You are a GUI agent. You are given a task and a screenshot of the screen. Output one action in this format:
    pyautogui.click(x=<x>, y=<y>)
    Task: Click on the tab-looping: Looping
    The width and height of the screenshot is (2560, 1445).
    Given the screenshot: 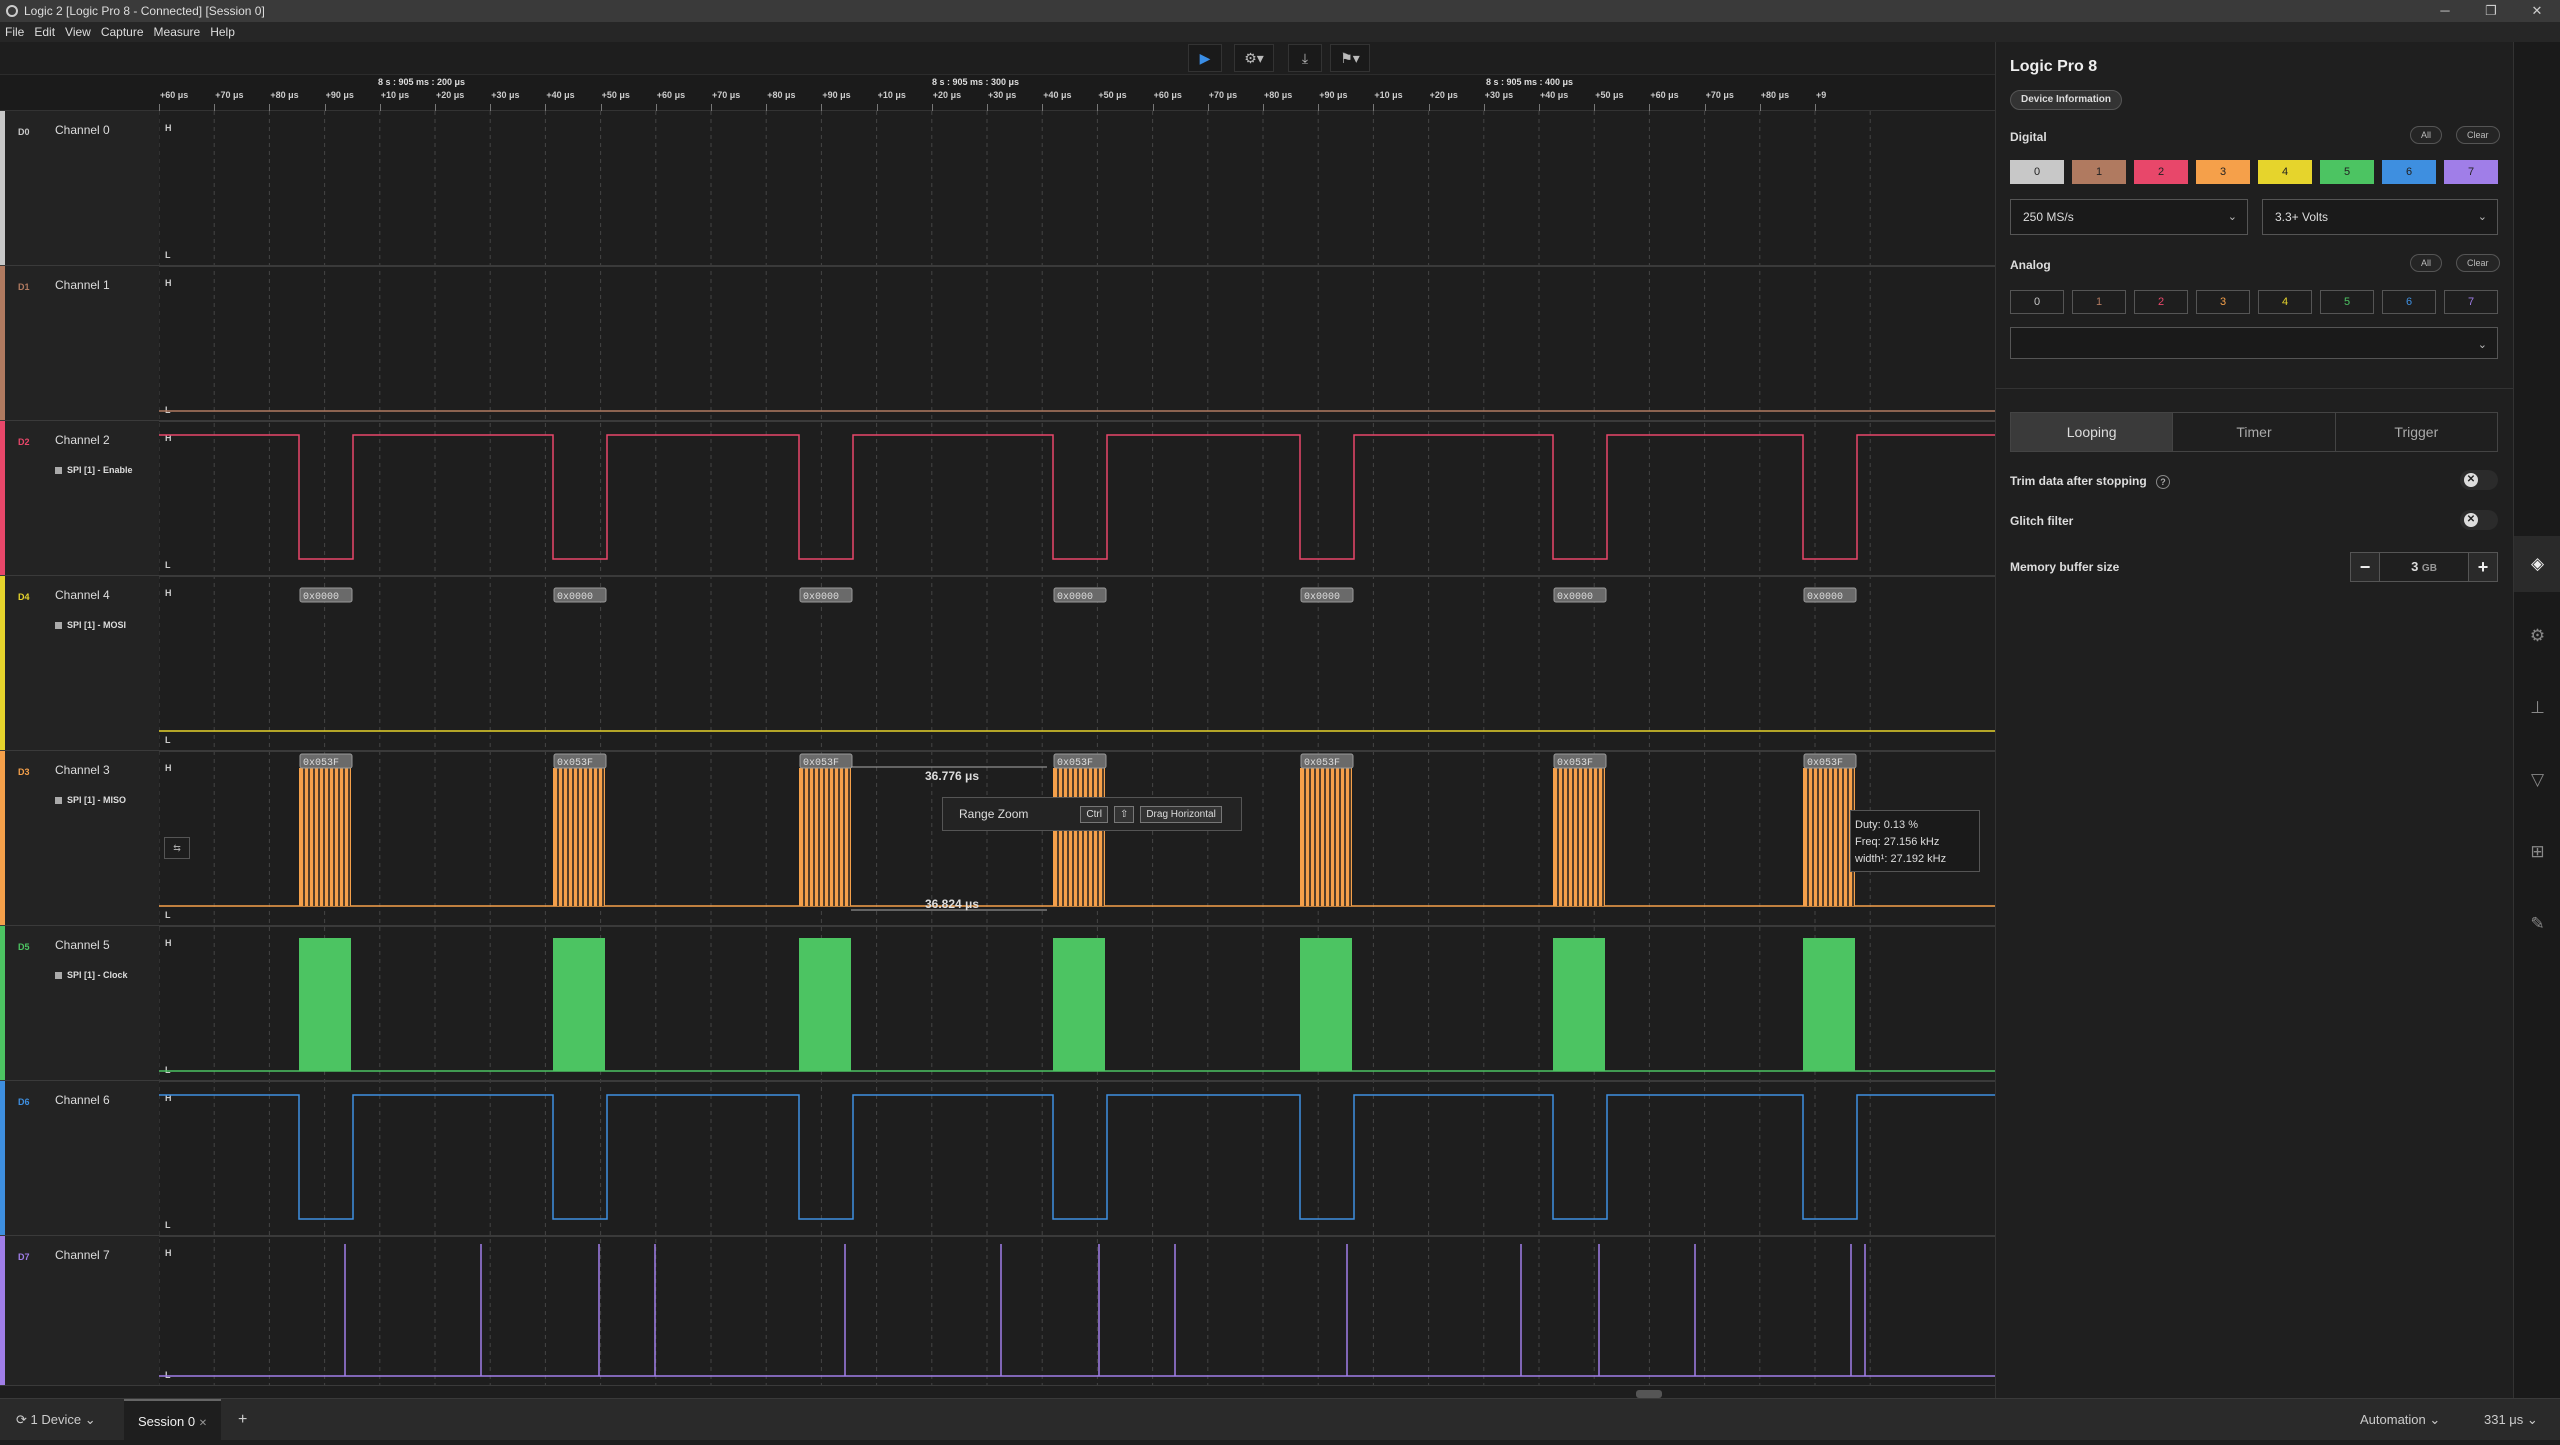 What is the action you would take?
    pyautogui.click(x=2092, y=432)
    